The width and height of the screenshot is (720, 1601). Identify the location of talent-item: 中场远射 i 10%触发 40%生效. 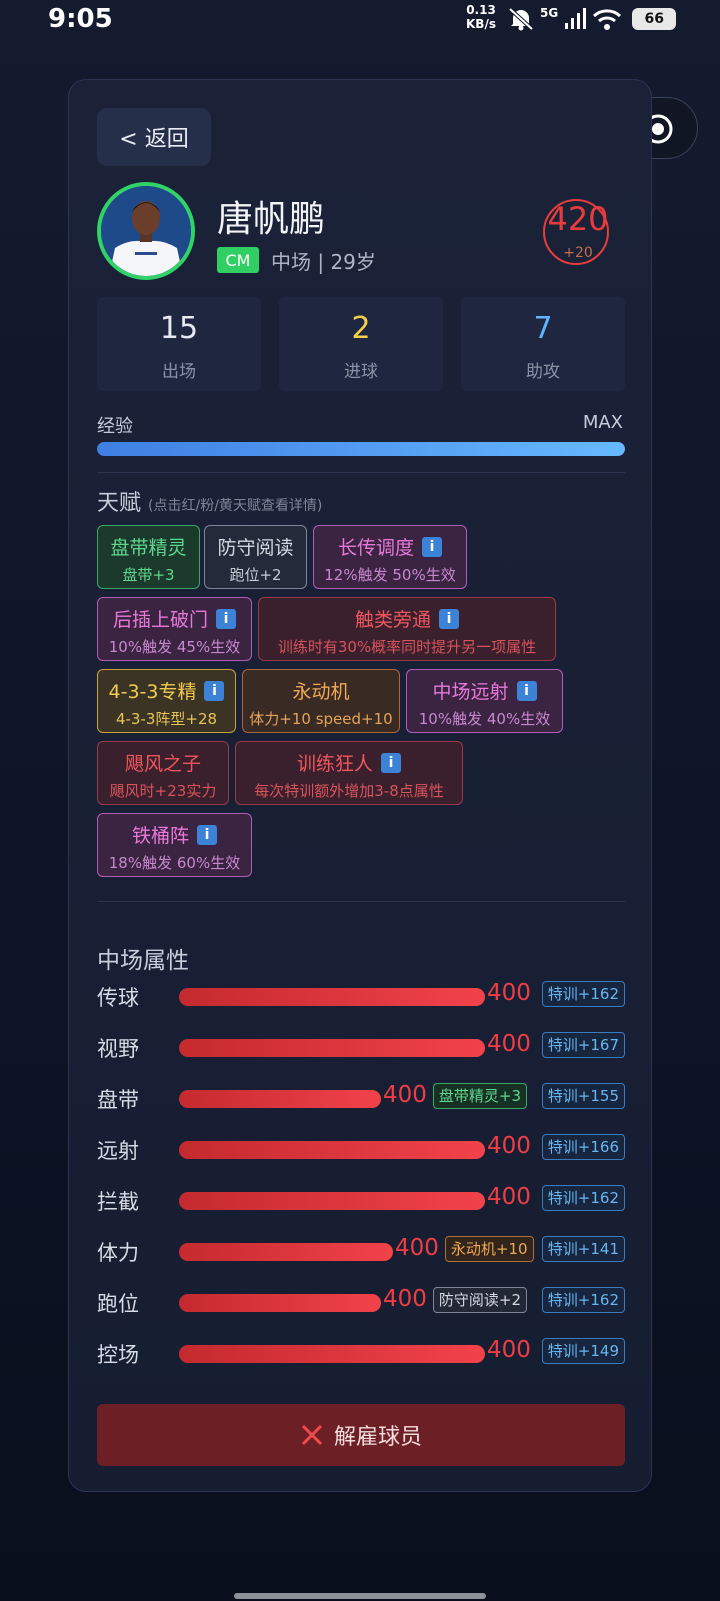
(484, 701).